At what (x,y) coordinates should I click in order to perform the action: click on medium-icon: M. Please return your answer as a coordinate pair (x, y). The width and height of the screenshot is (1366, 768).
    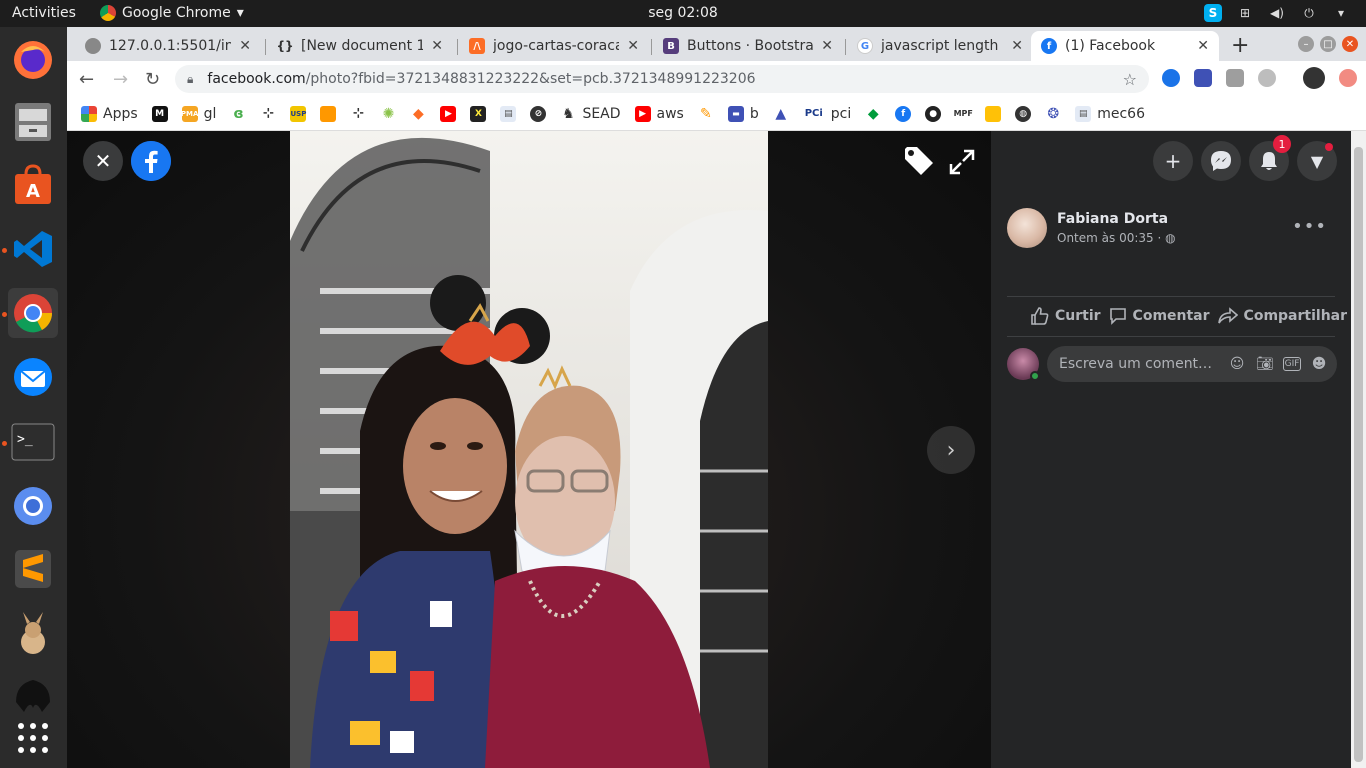
    Looking at the image, I should click on (159, 113).